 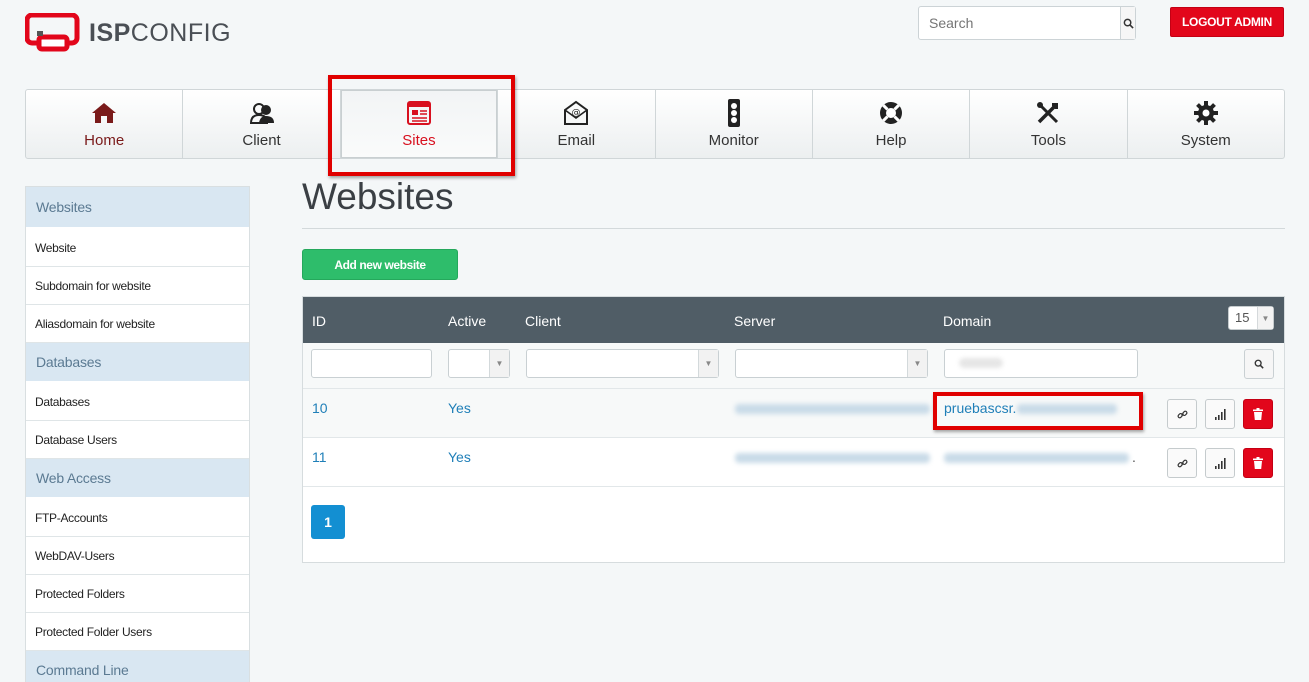 What do you see at coordinates (328, 522) in the screenshot?
I see `pagination-page-1: 1` at bounding box center [328, 522].